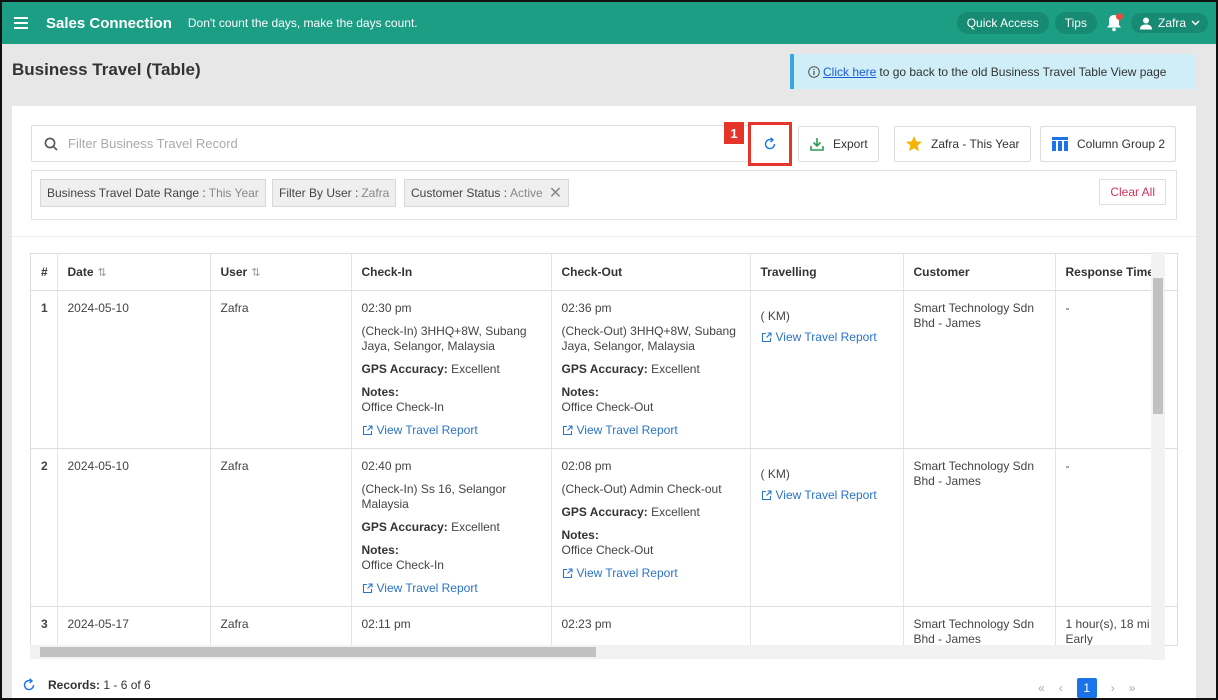 The width and height of the screenshot is (1218, 700). I want to click on filter-chip-customer-status: Customer Status : Active ✕, so click(487, 193).